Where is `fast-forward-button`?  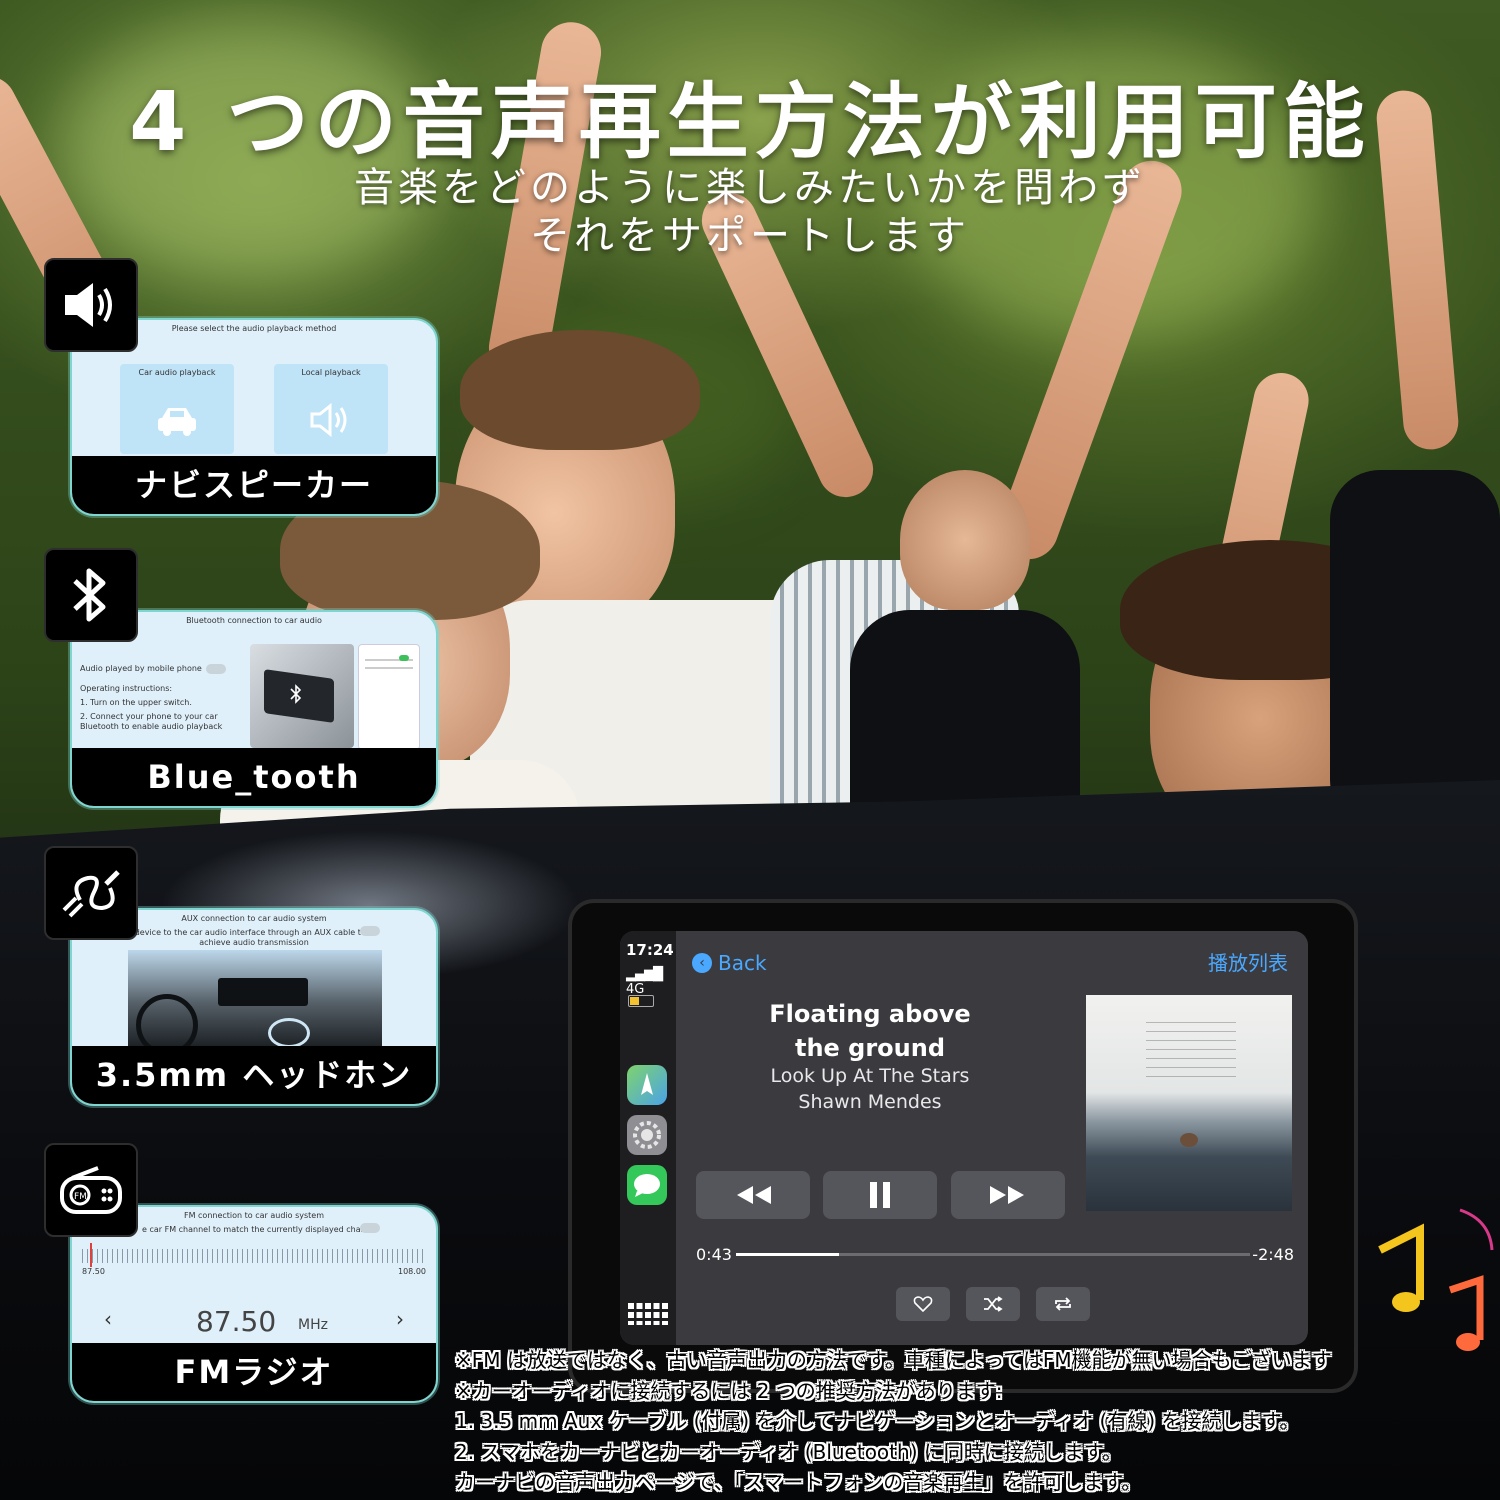 fast-forward-button is located at coordinates (1008, 1195).